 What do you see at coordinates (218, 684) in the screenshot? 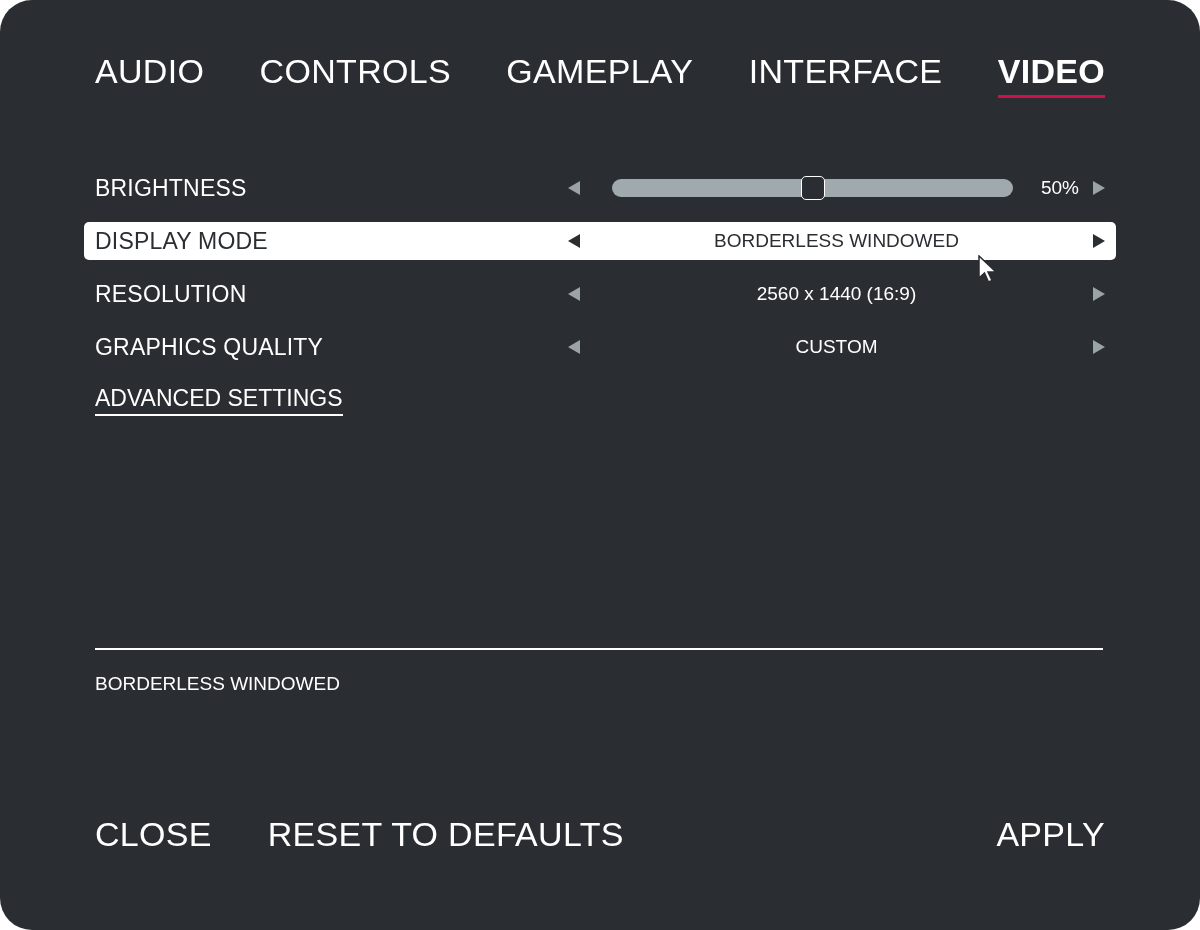
I see `setting-description: BORDERLESS WINDOWED` at bounding box center [218, 684].